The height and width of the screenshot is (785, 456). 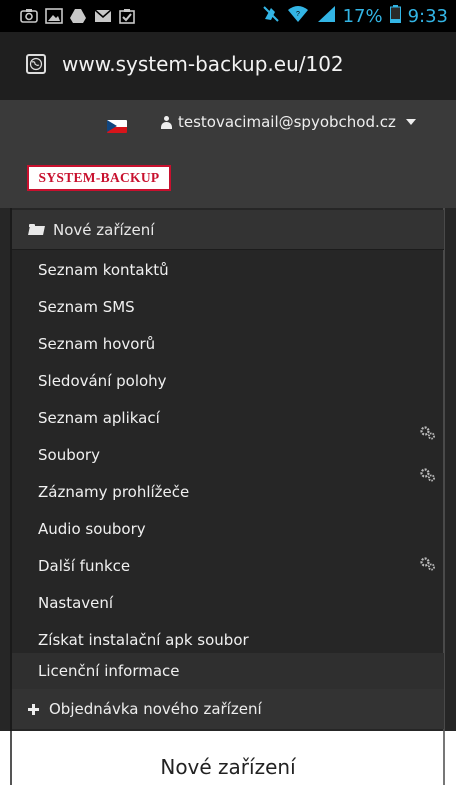 What do you see at coordinates (228, 565) in the screenshot?
I see `menu-item-more-features: Další funkce` at bounding box center [228, 565].